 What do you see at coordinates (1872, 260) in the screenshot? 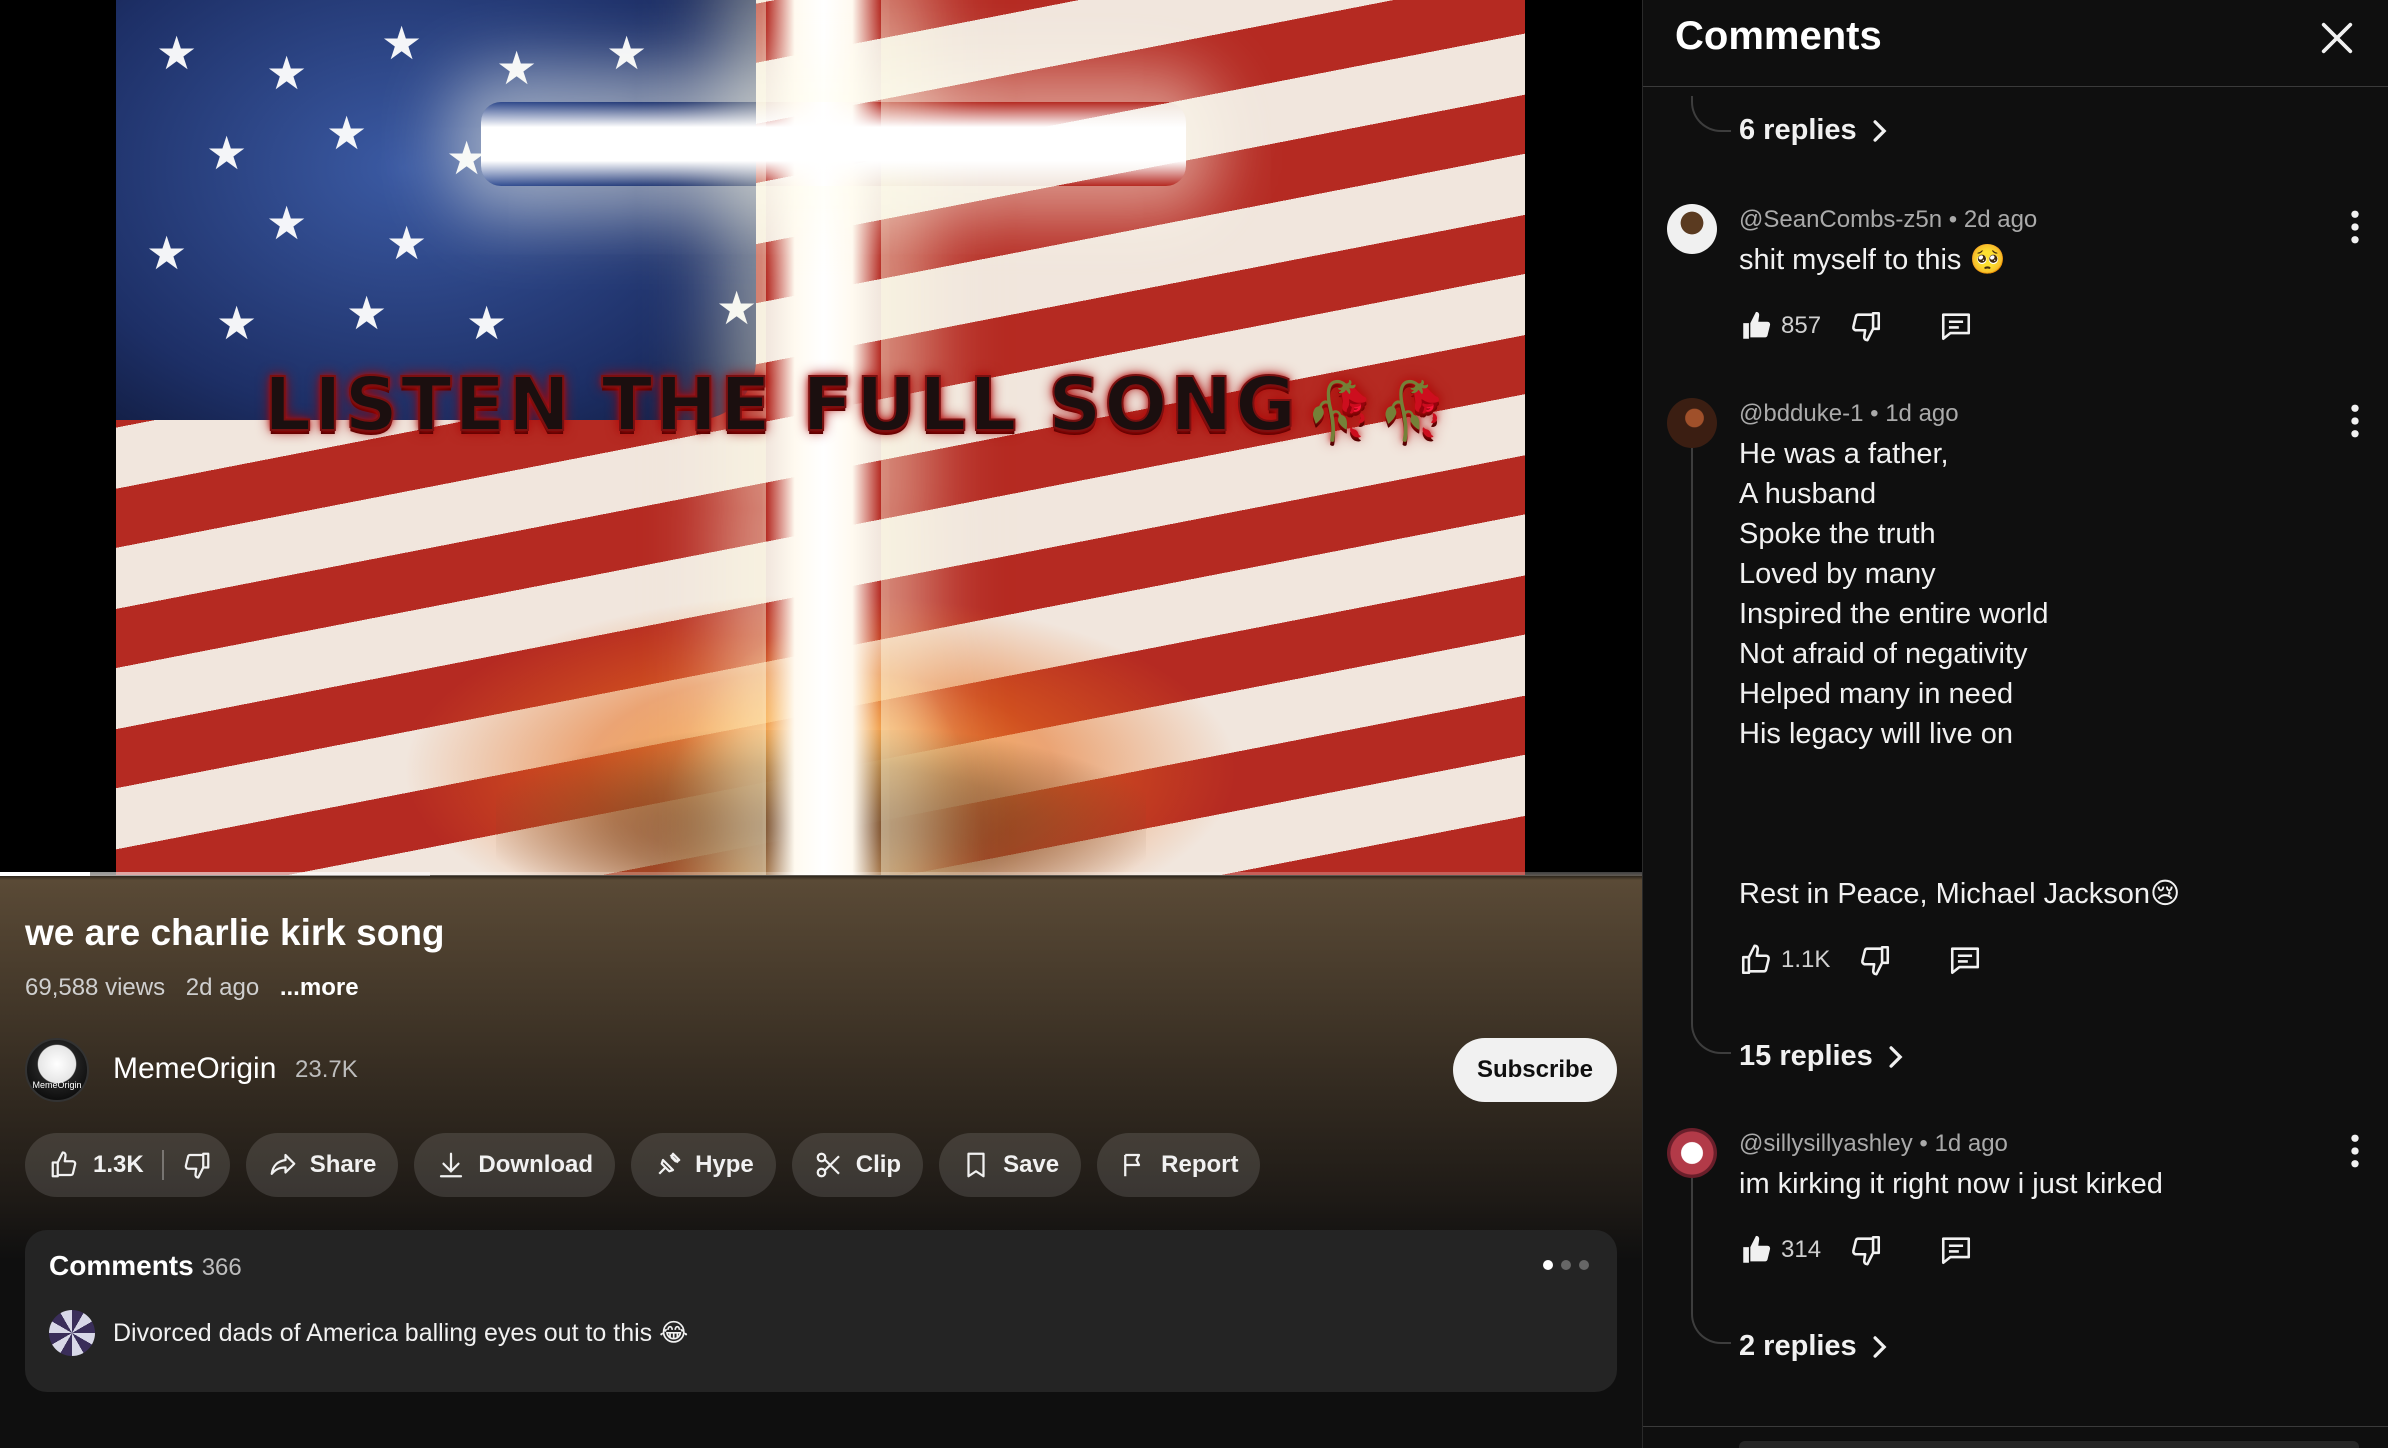
I see `comment-text: shit myself to this 🥺` at bounding box center [1872, 260].